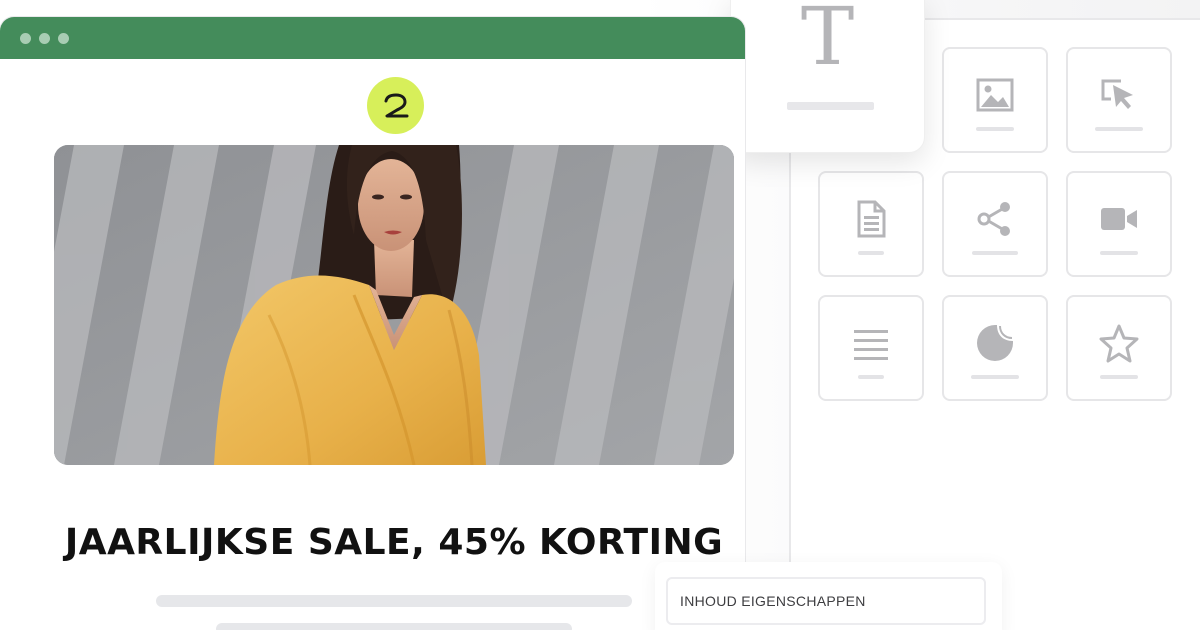 The height and width of the screenshot is (630, 1200). I want to click on divider-block, so click(871, 348).